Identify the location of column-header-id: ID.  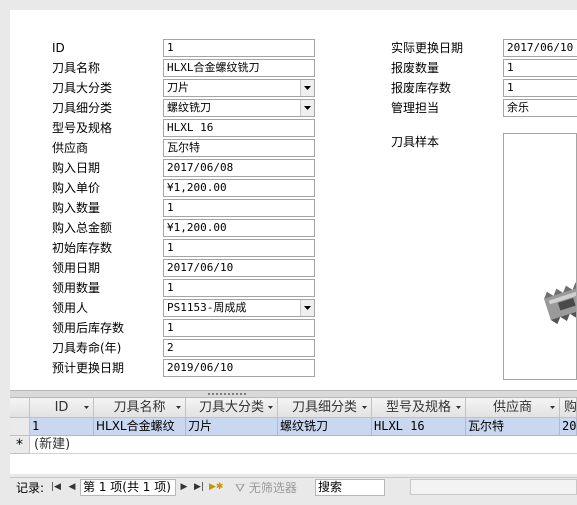
(62, 408).